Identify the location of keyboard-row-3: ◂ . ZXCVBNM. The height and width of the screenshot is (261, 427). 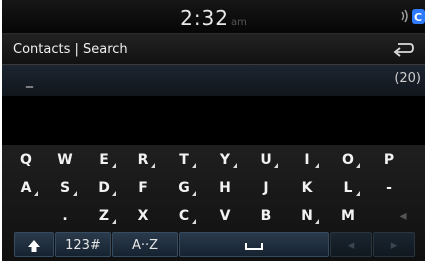
(213, 217).